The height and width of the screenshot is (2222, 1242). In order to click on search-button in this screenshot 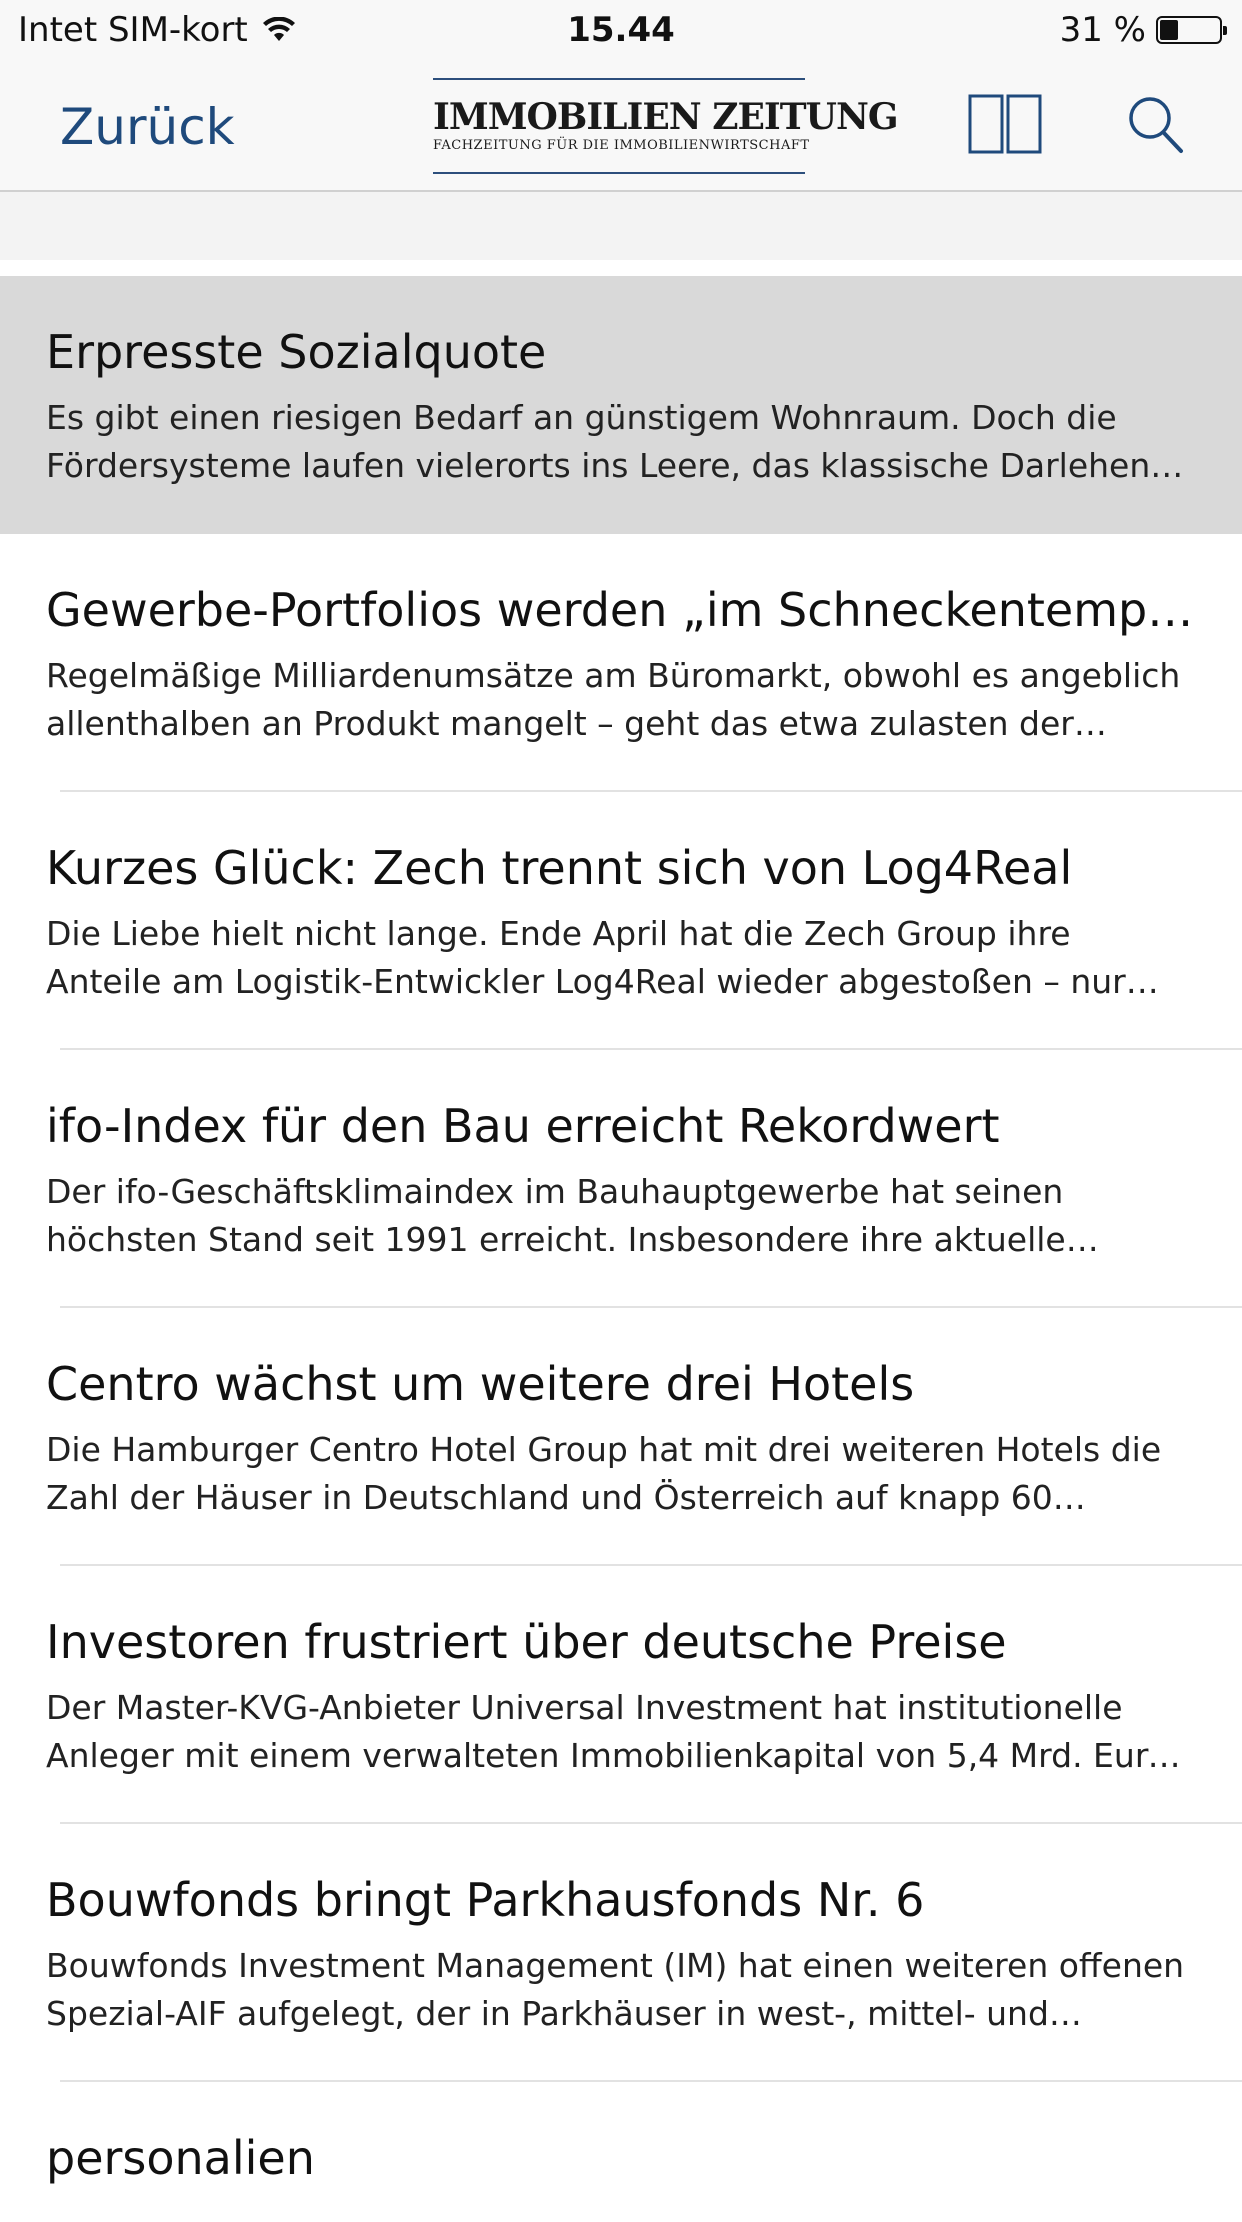, I will do `click(1156, 124)`.